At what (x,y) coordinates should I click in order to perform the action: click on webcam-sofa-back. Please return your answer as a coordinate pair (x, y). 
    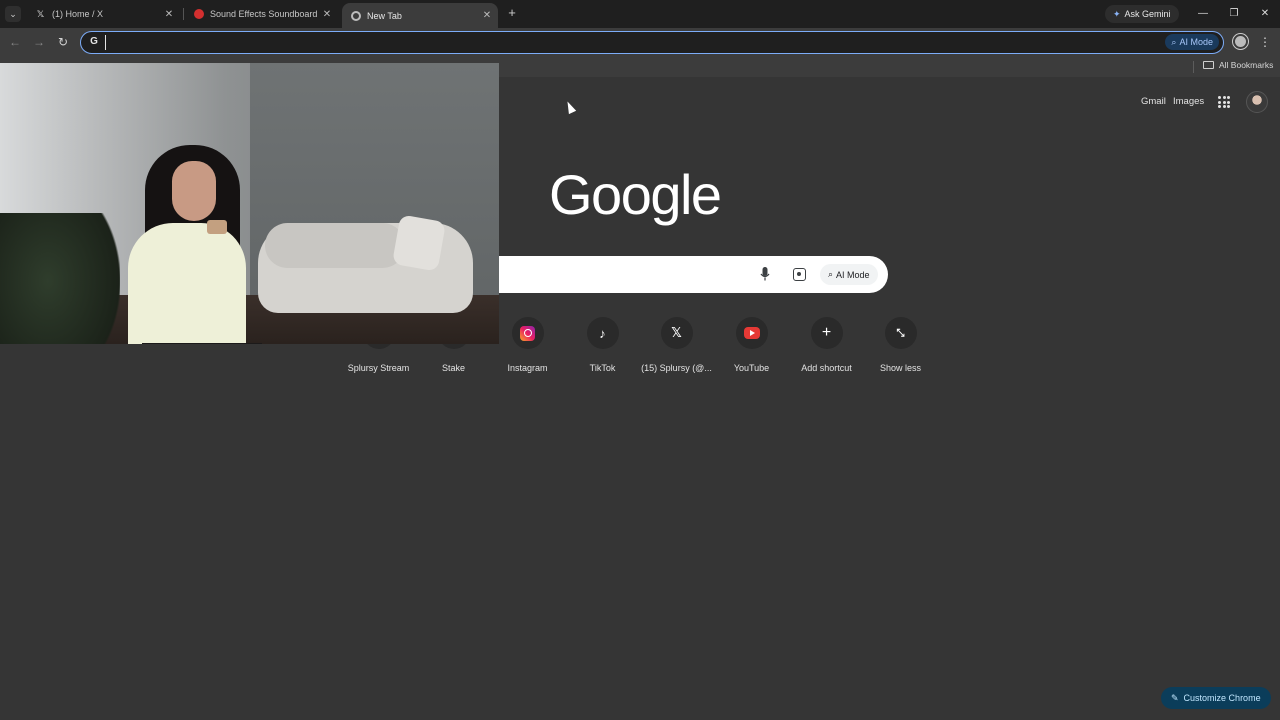
    Looking at the image, I should click on (335, 245).